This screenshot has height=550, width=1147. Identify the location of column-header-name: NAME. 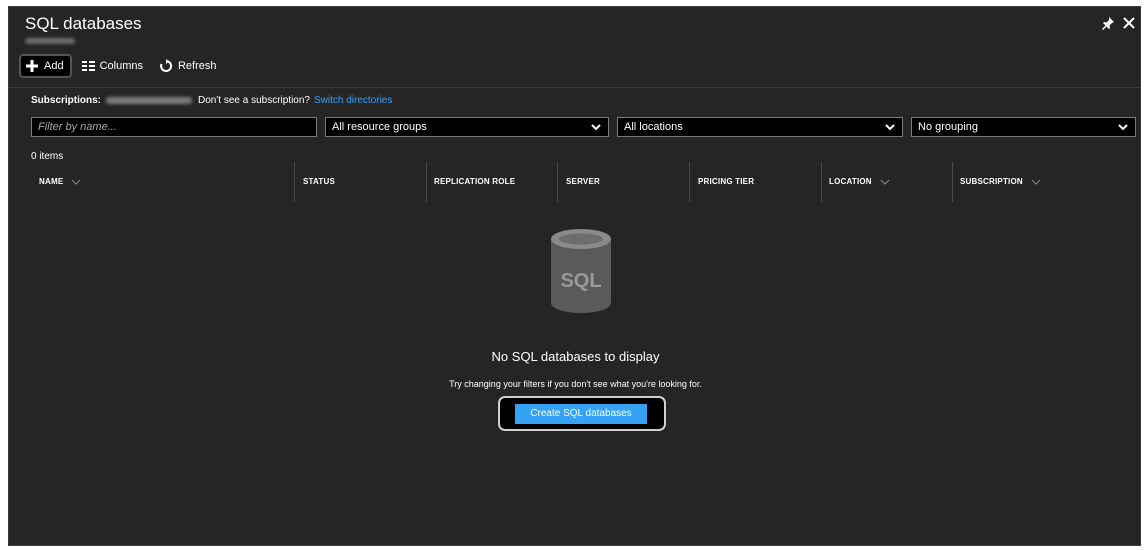
(60, 181).